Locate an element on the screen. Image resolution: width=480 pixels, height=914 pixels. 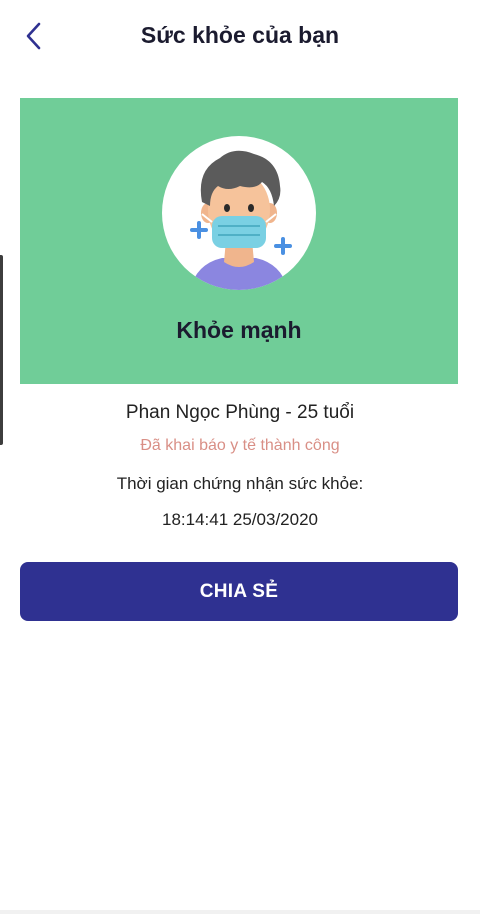
app-header: Sức khỏe của bạn is located at coordinates (240, 38).